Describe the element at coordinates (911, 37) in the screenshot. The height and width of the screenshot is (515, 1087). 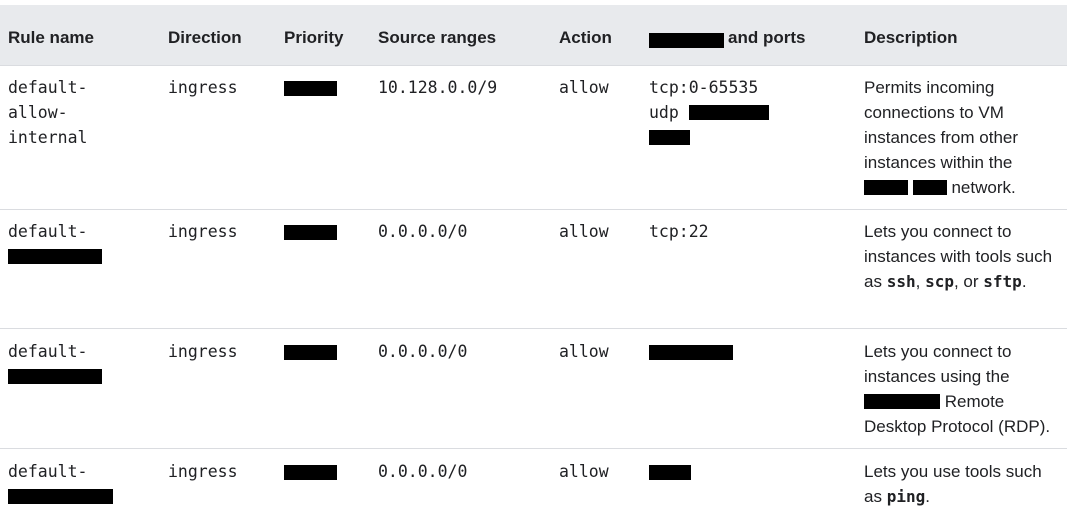
I see `header-description: Description` at that location.